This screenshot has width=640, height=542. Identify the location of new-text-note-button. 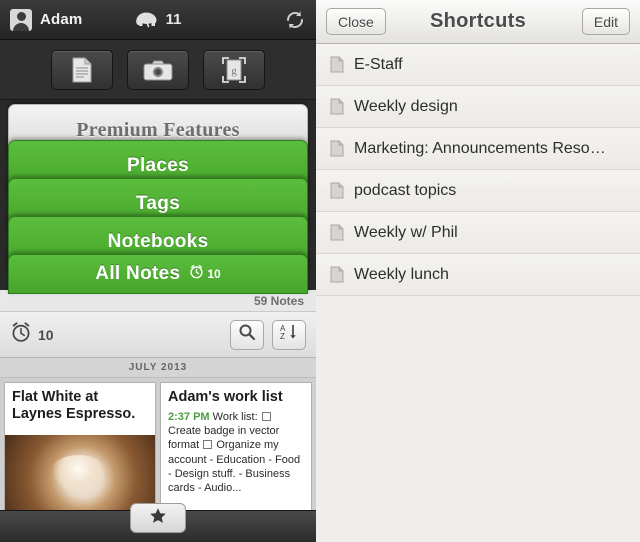
(82, 69).